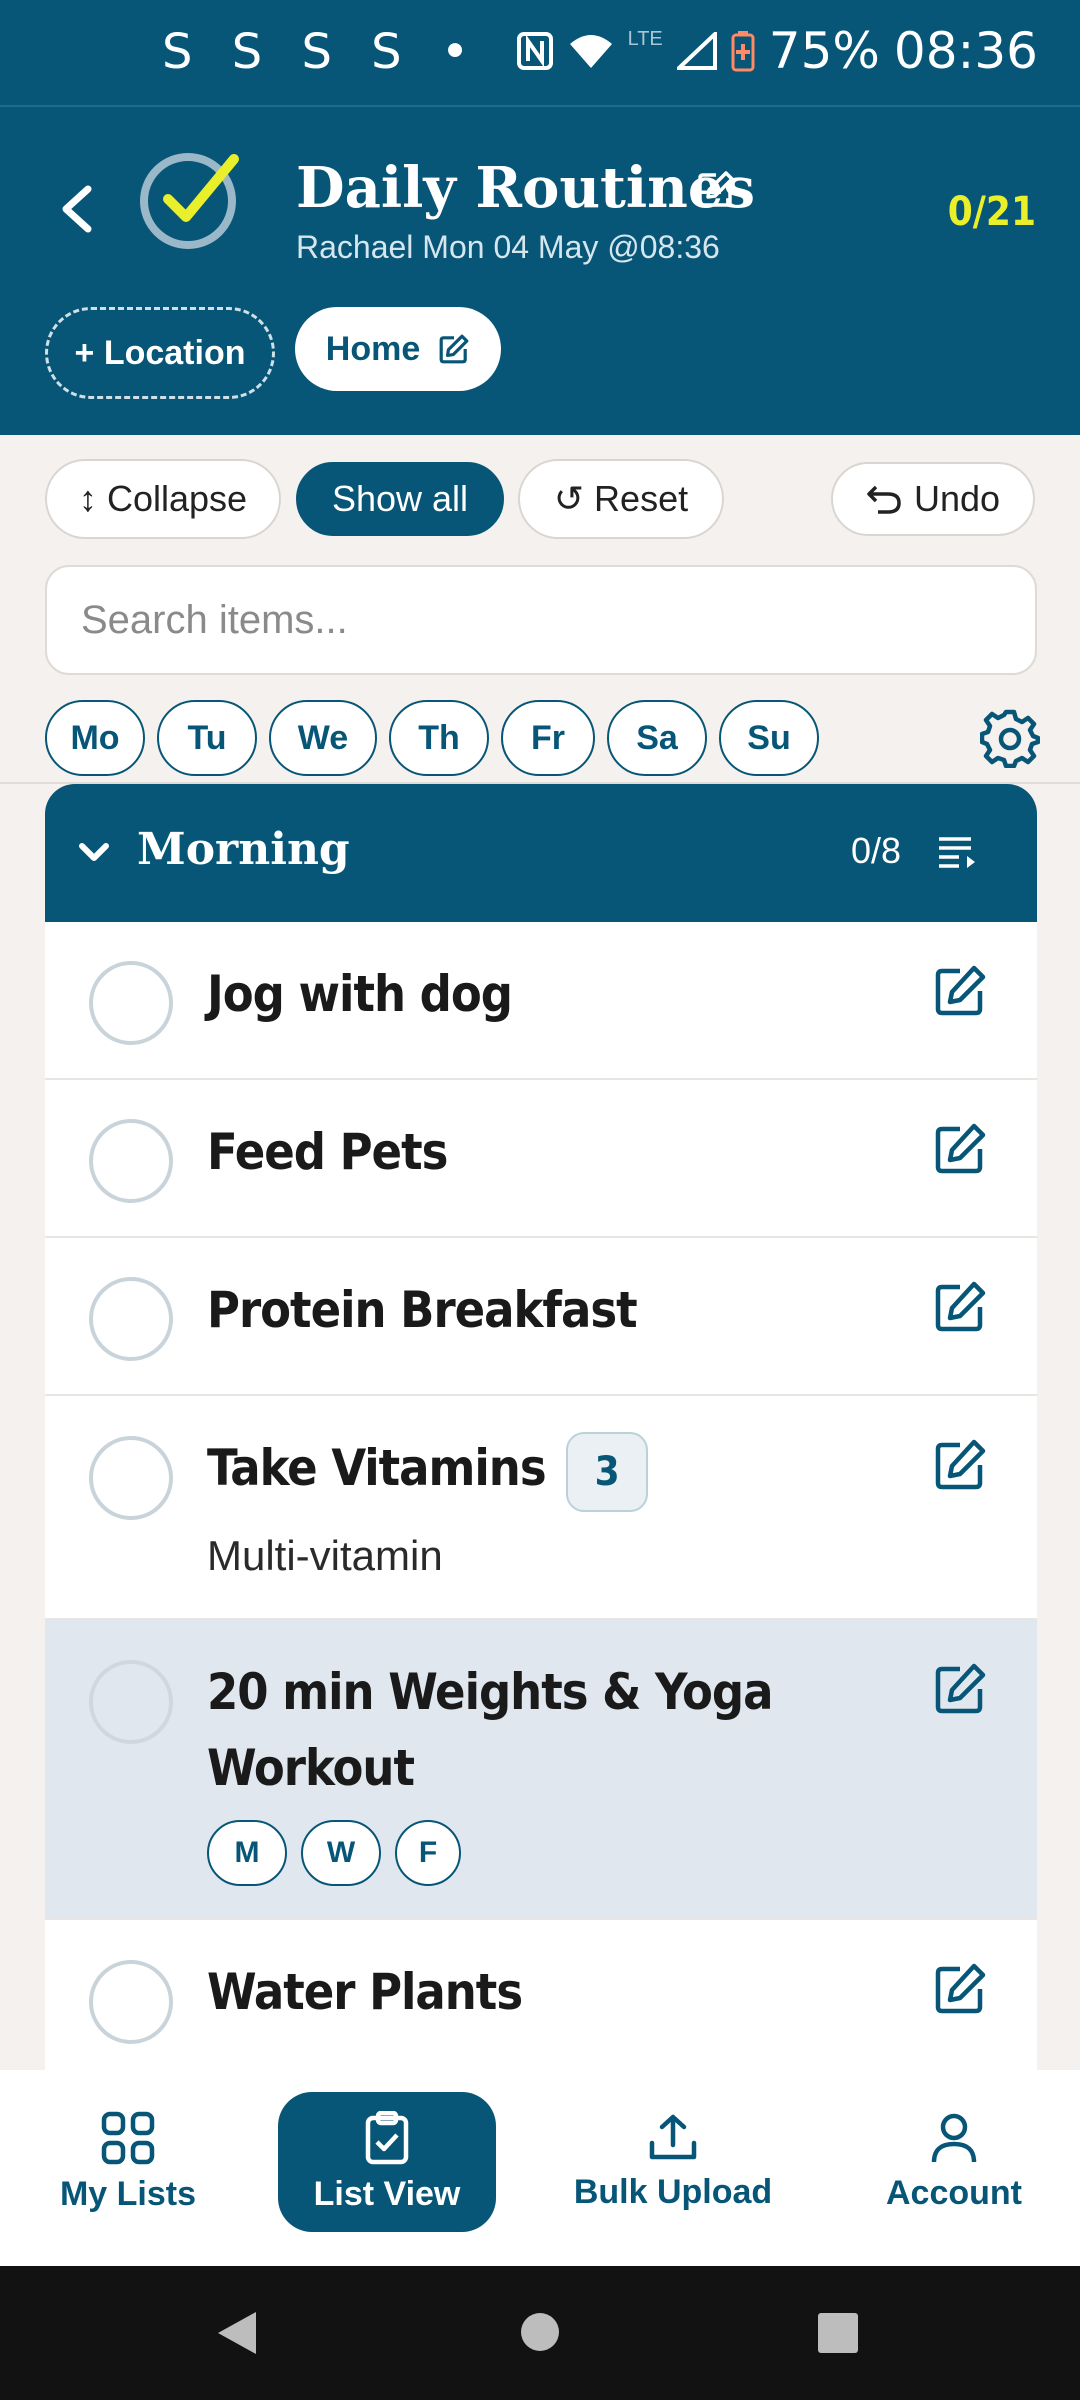 The width and height of the screenshot is (1080, 2400). I want to click on clock: 08:36, so click(965, 51).